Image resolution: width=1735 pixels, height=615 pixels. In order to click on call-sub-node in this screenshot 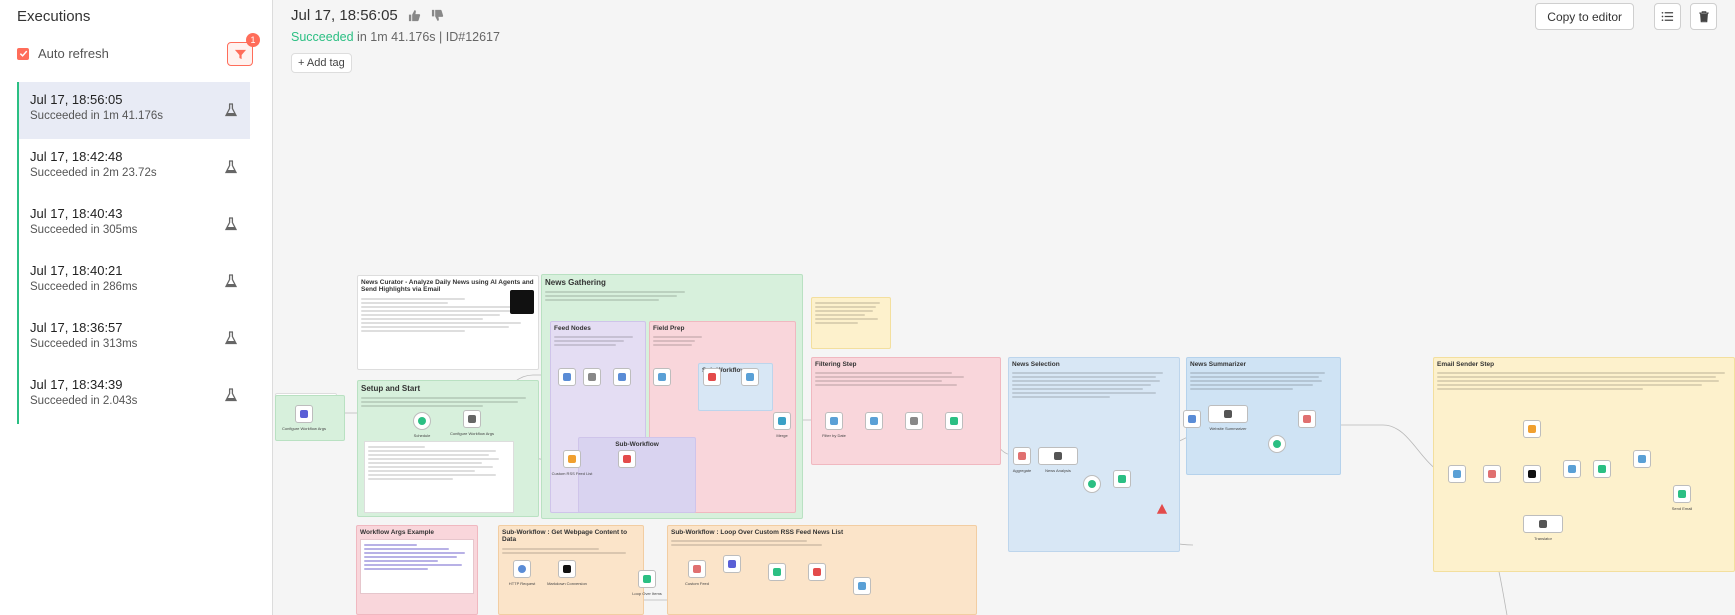, I will do `click(817, 572)`.